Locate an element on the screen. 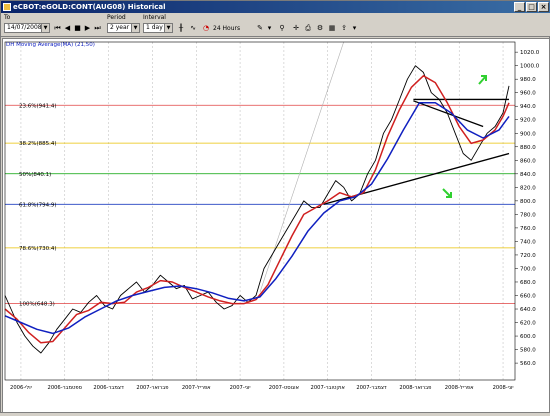 The image size is (550, 416). app-icon is located at coordinates (7, 7).